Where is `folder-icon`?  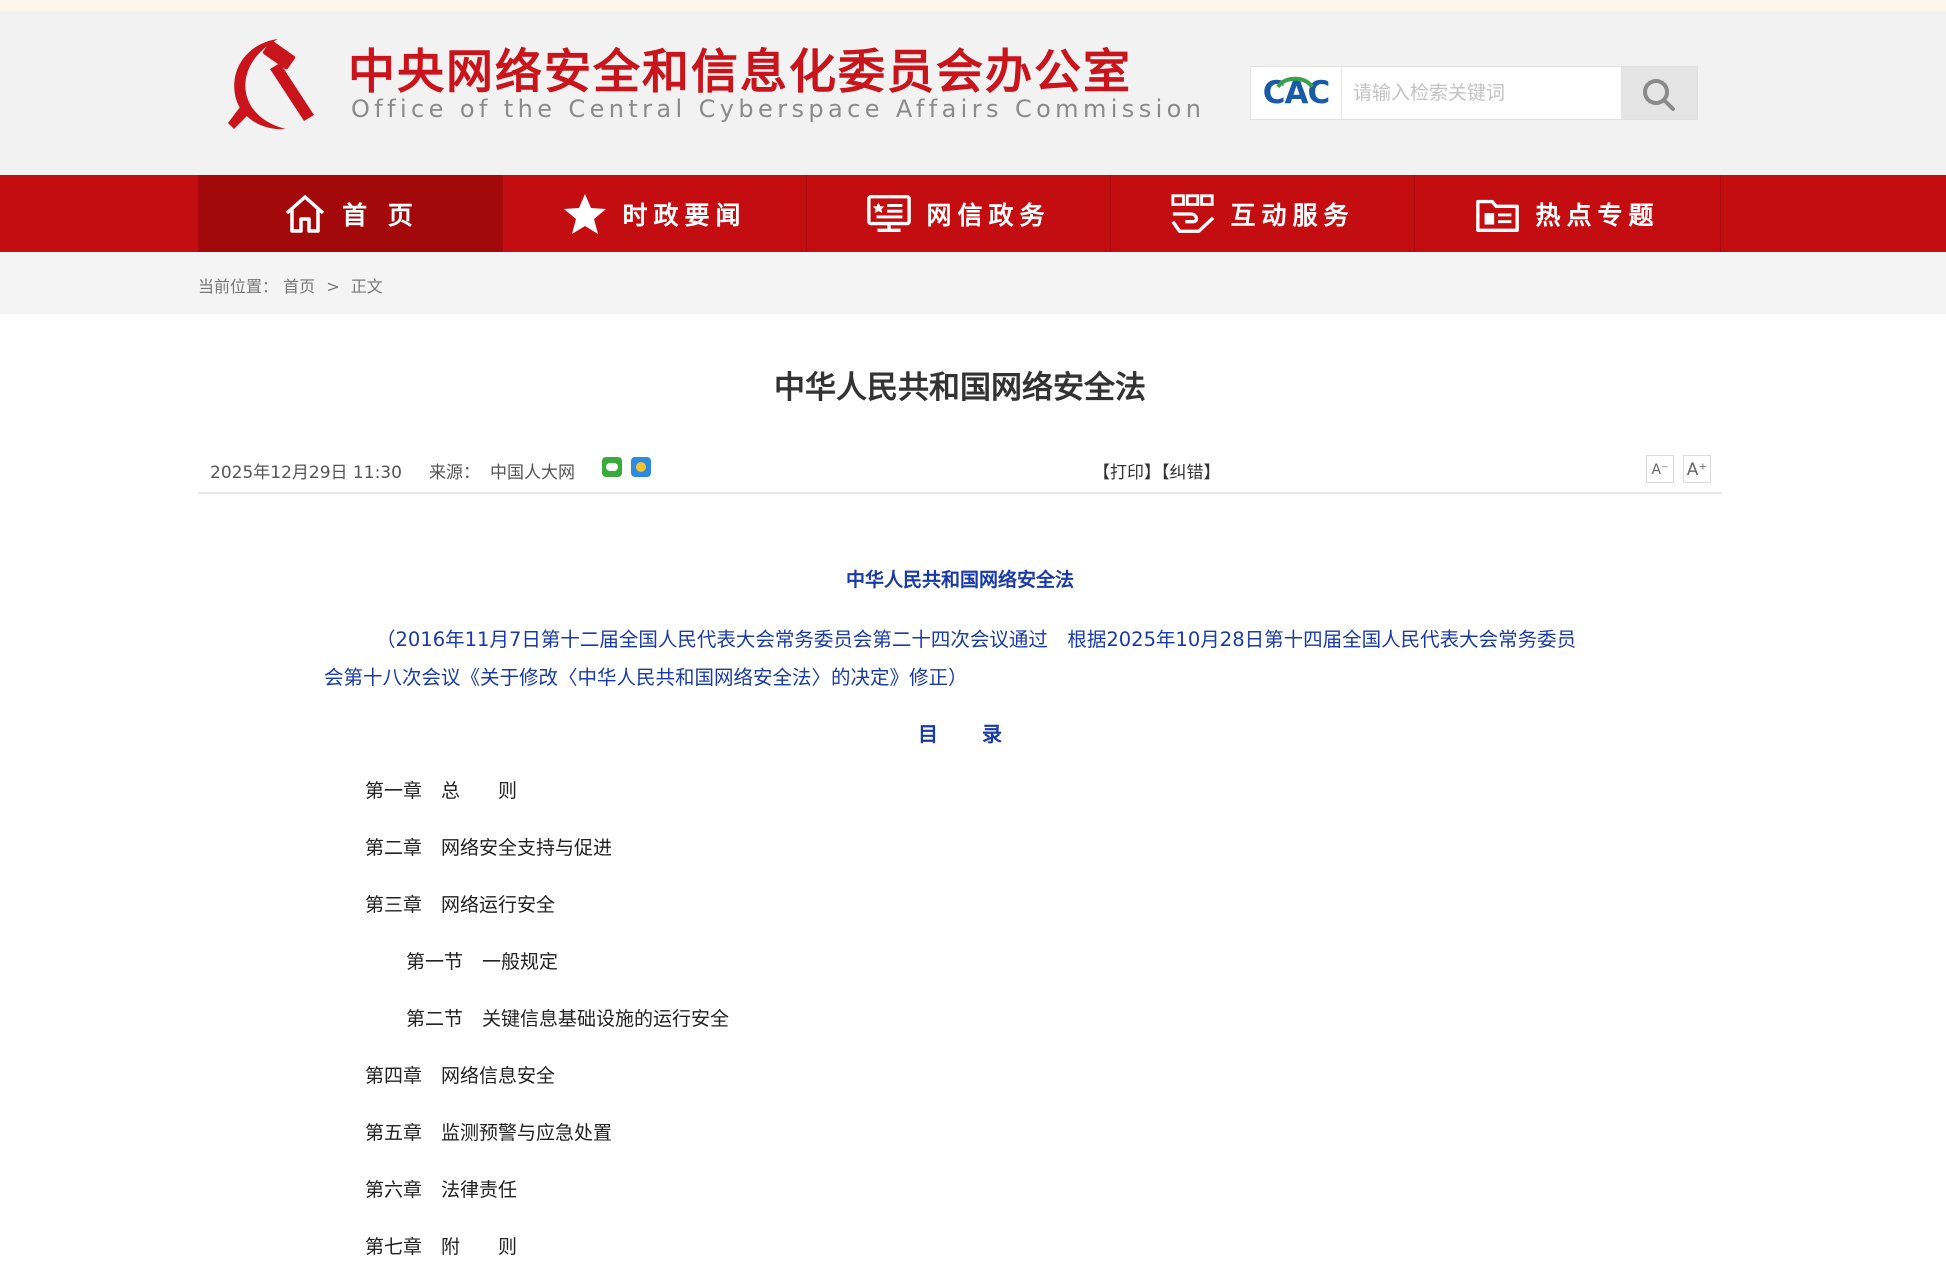 folder-icon is located at coordinates (1498, 214).